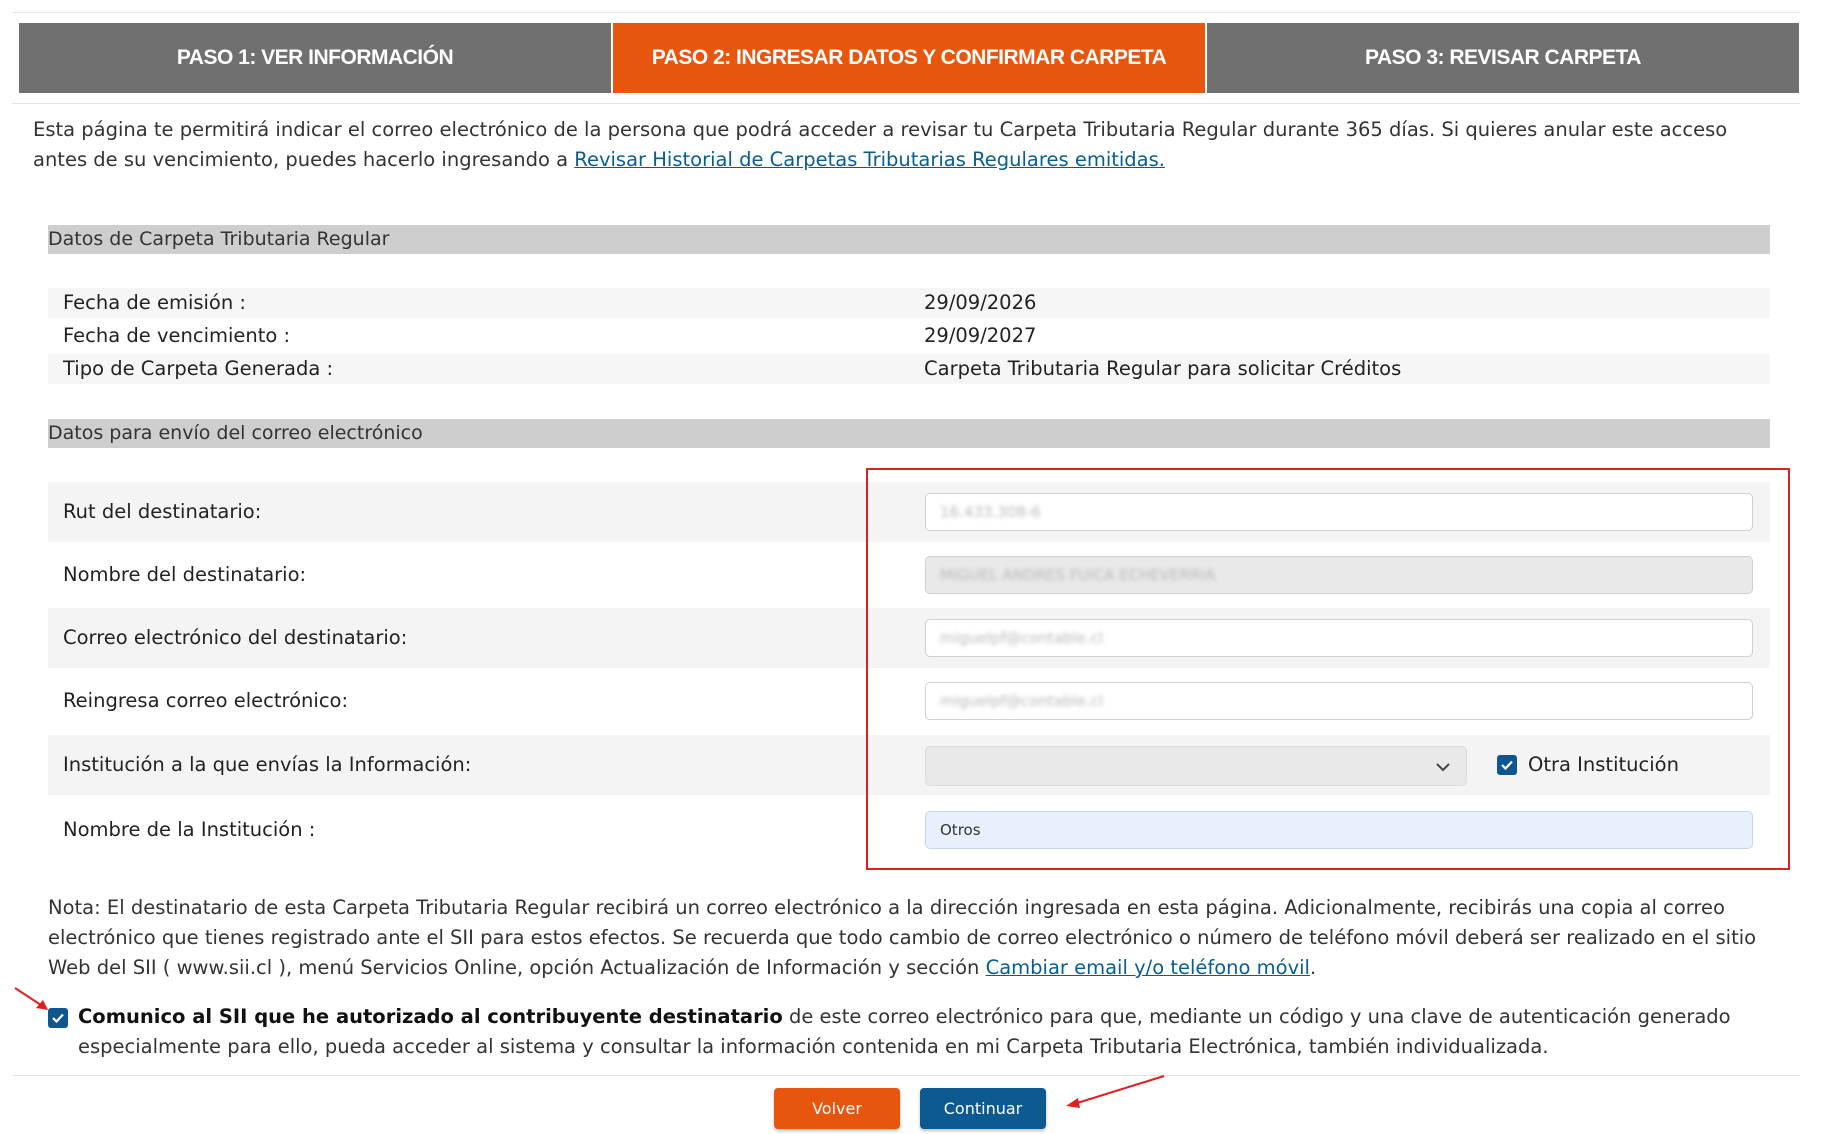 This screenshot has height=1134, width=1827. Describe the element at coordinates (909, 433) in the screenshot. I see `section-header-envio: Datos para envío del correo electrónico` at that location.